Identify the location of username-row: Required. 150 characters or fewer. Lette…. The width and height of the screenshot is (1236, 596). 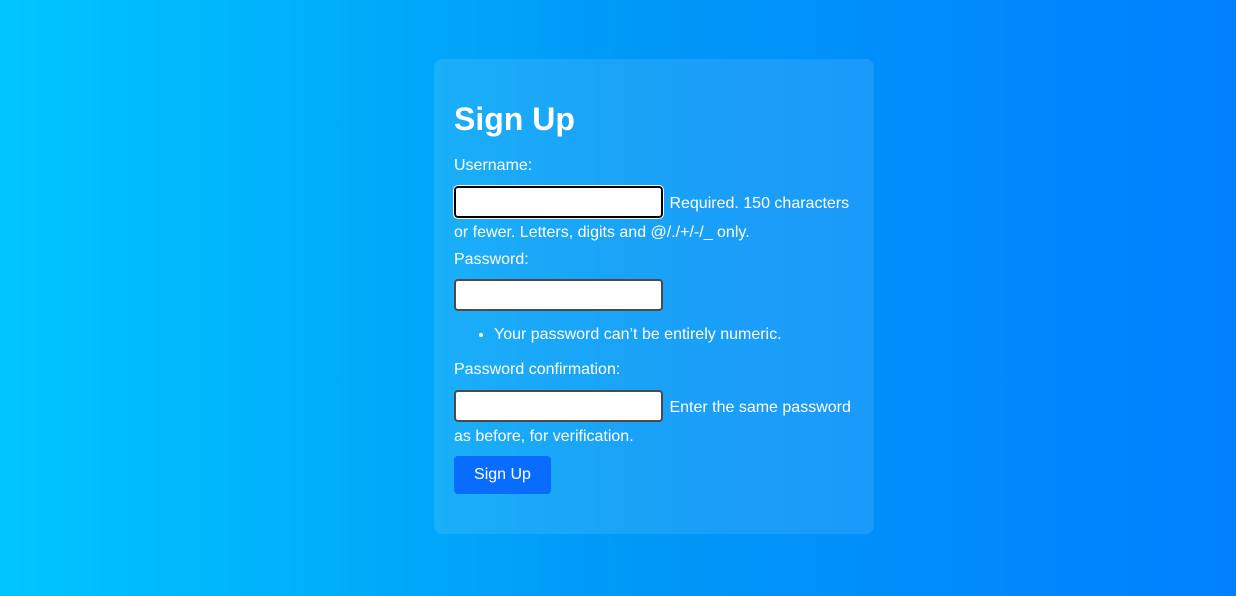
(653, 215).